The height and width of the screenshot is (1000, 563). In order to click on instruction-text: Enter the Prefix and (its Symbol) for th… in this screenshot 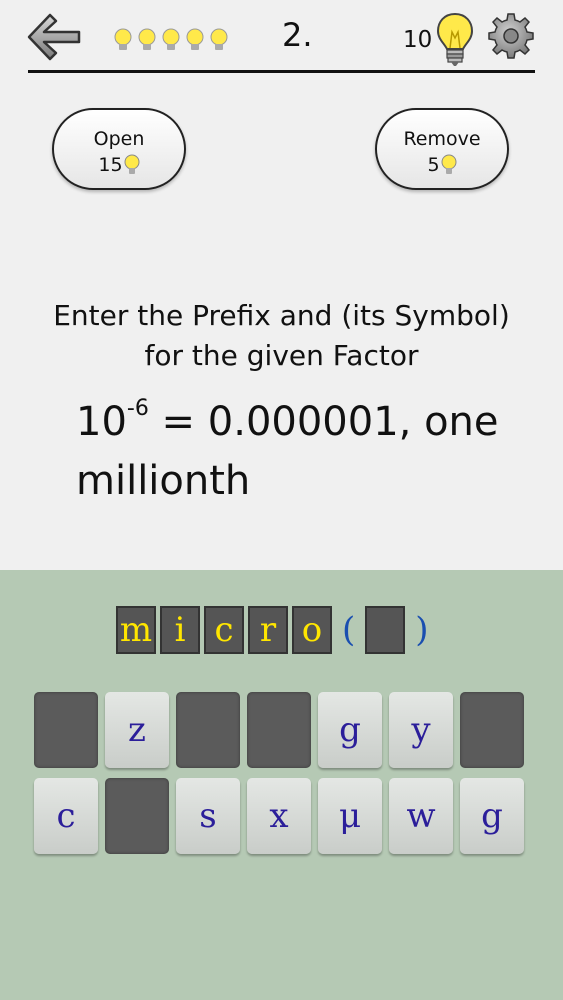, I will do `click(281, 336)`.